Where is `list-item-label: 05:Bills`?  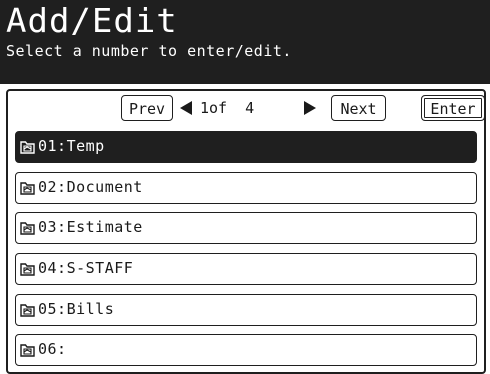
list-item-label: 05:Bills is located at coordinates (76, 309).